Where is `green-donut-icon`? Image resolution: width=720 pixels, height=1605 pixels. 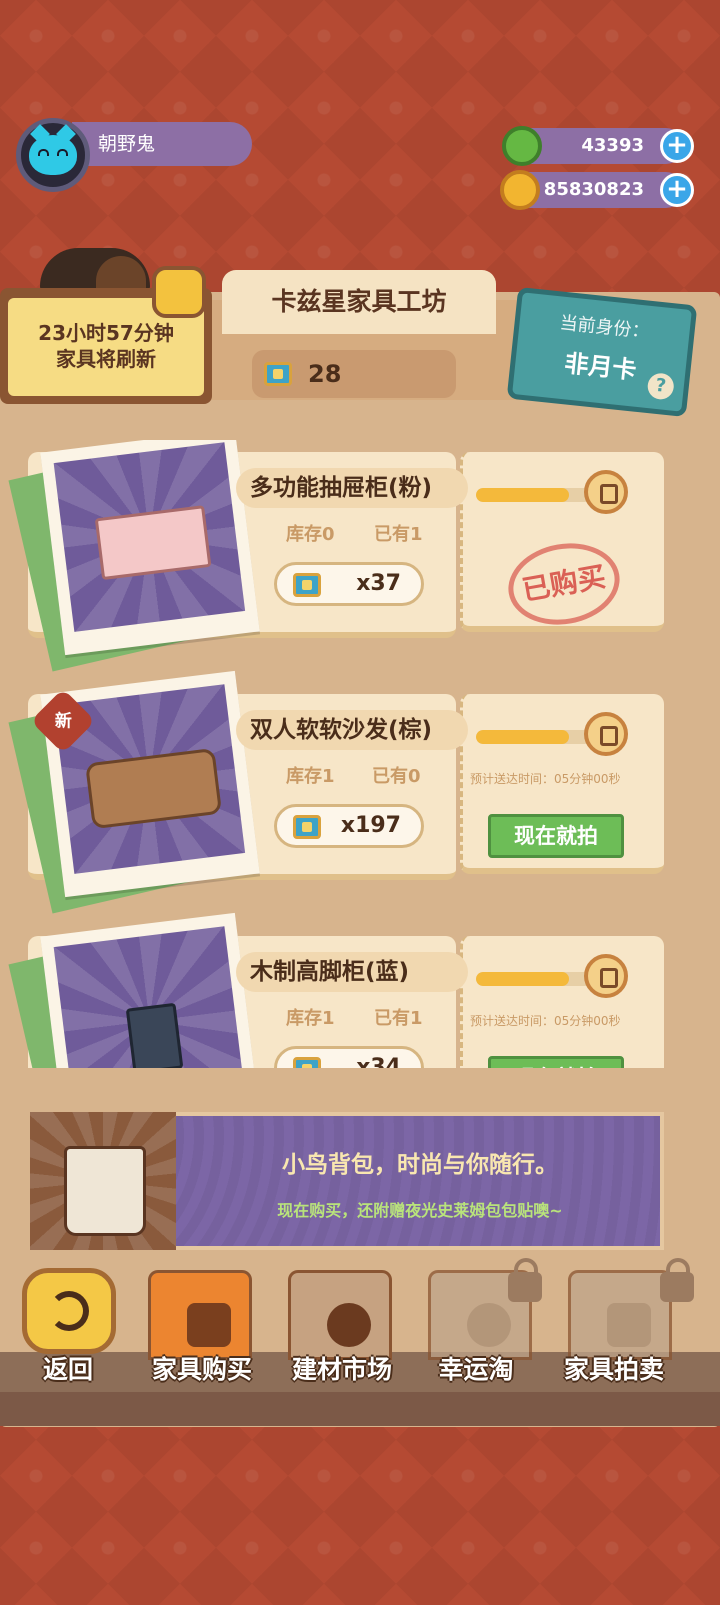
green-donut-icon is located at coordinates (522, 146).